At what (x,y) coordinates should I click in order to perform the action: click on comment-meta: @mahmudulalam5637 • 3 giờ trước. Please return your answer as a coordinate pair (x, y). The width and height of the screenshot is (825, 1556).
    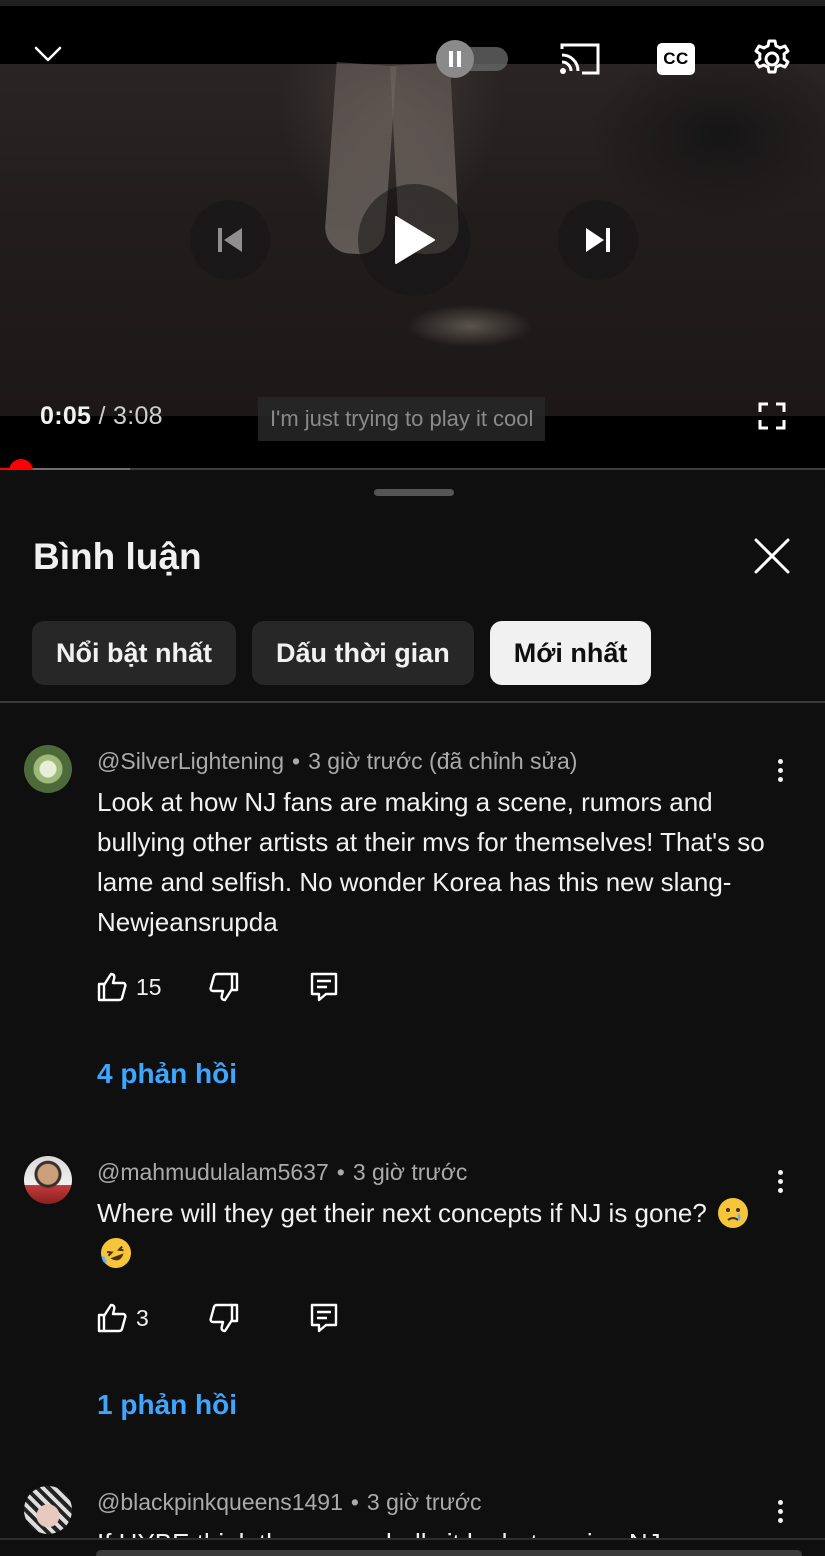
    Looking at the image, I should click on (282, 1172).